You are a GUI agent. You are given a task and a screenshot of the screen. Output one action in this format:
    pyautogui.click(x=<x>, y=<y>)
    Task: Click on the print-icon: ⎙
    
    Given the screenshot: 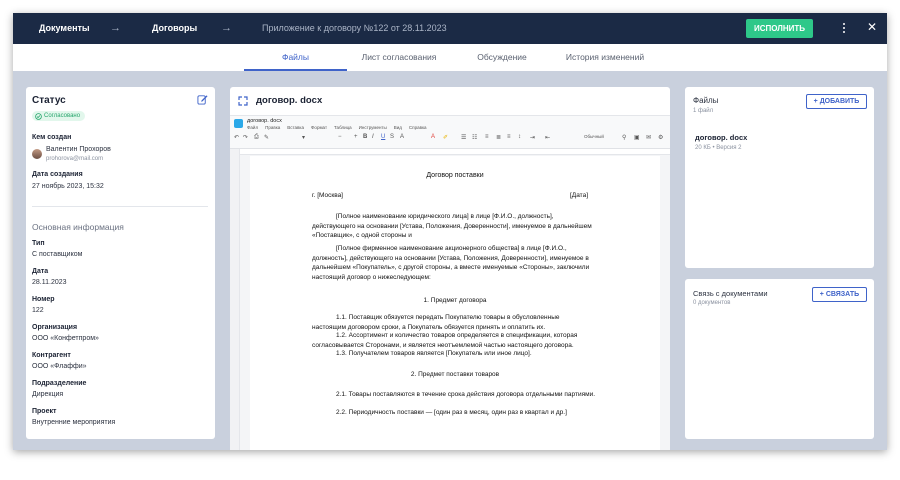 What is the action you would take?
    pyautogui.click(x=256, y=137)
    